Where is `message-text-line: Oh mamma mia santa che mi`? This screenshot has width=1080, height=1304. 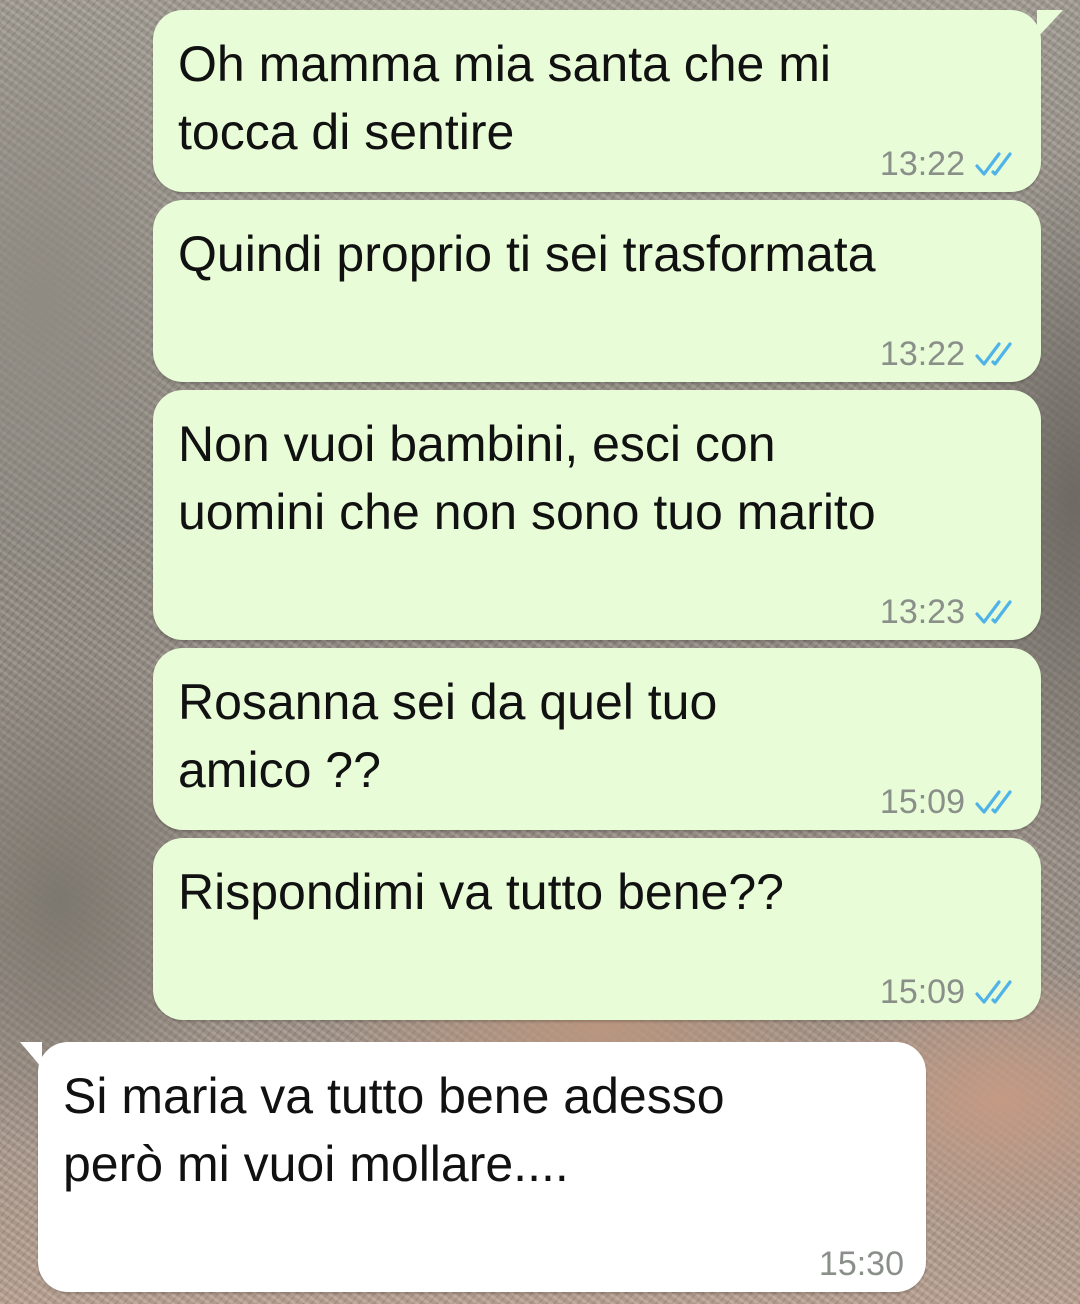 message-text-line: Oh mamma mia santa che mi is located at coordinates (504, 64).